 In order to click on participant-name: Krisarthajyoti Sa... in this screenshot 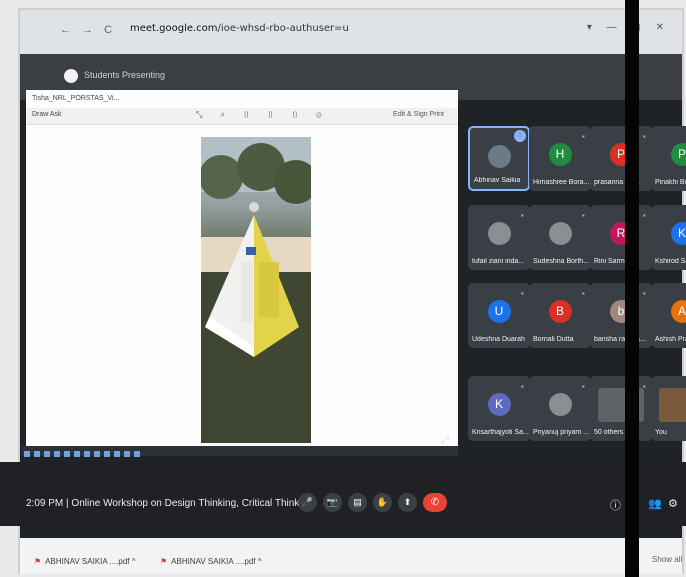, I will do `click(500, 432)`.